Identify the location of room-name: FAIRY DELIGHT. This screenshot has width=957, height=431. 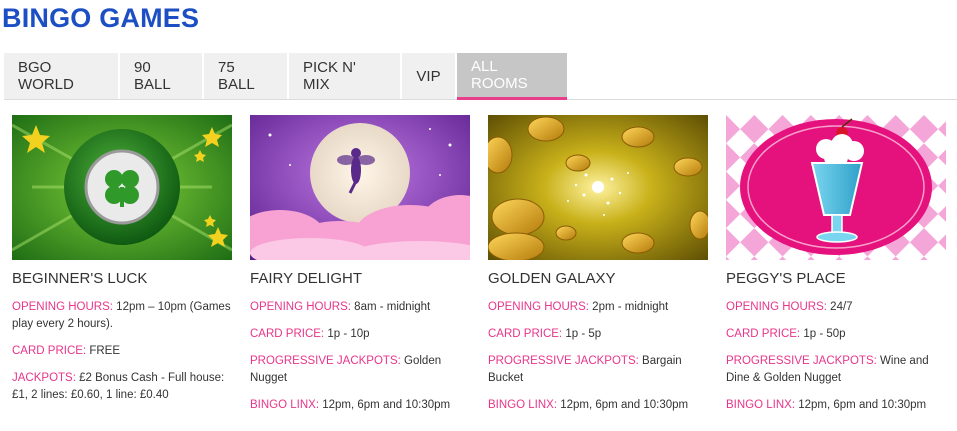
(360, 278).